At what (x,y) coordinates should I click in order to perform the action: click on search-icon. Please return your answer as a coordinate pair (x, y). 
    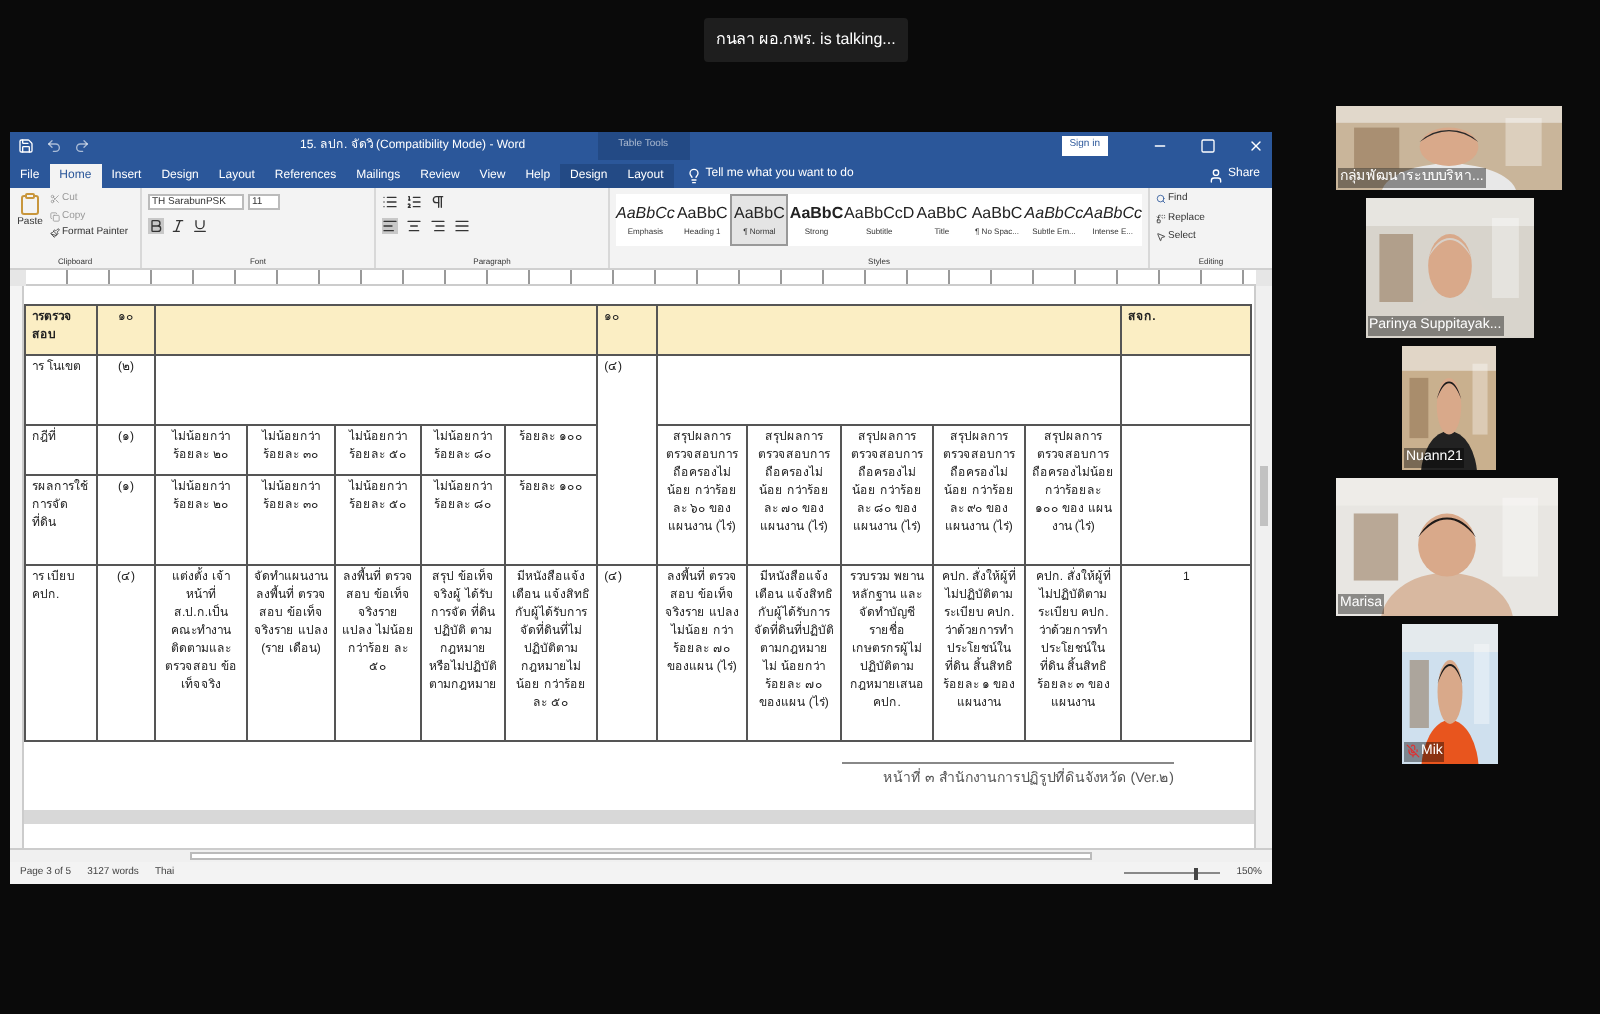
    Looking at the image, I should click on (1161, 199).